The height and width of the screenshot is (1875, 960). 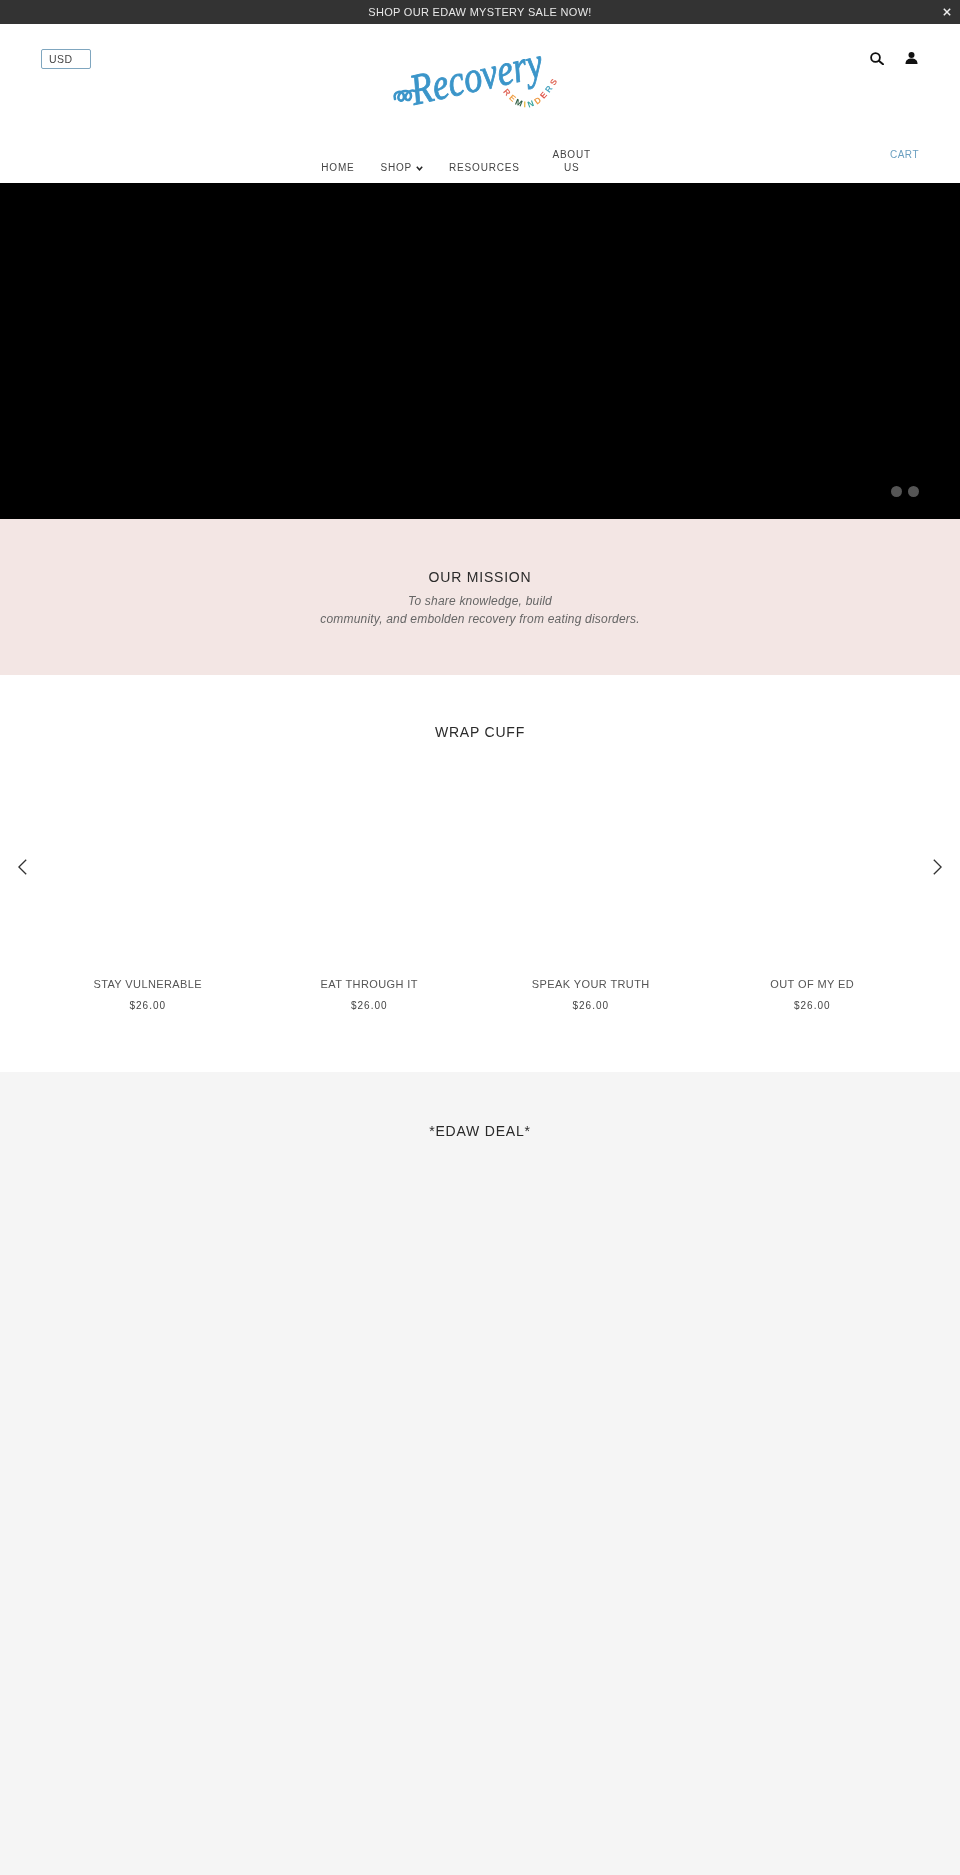 I want to click on chevron-right-icon, so click(x=937, y=867).